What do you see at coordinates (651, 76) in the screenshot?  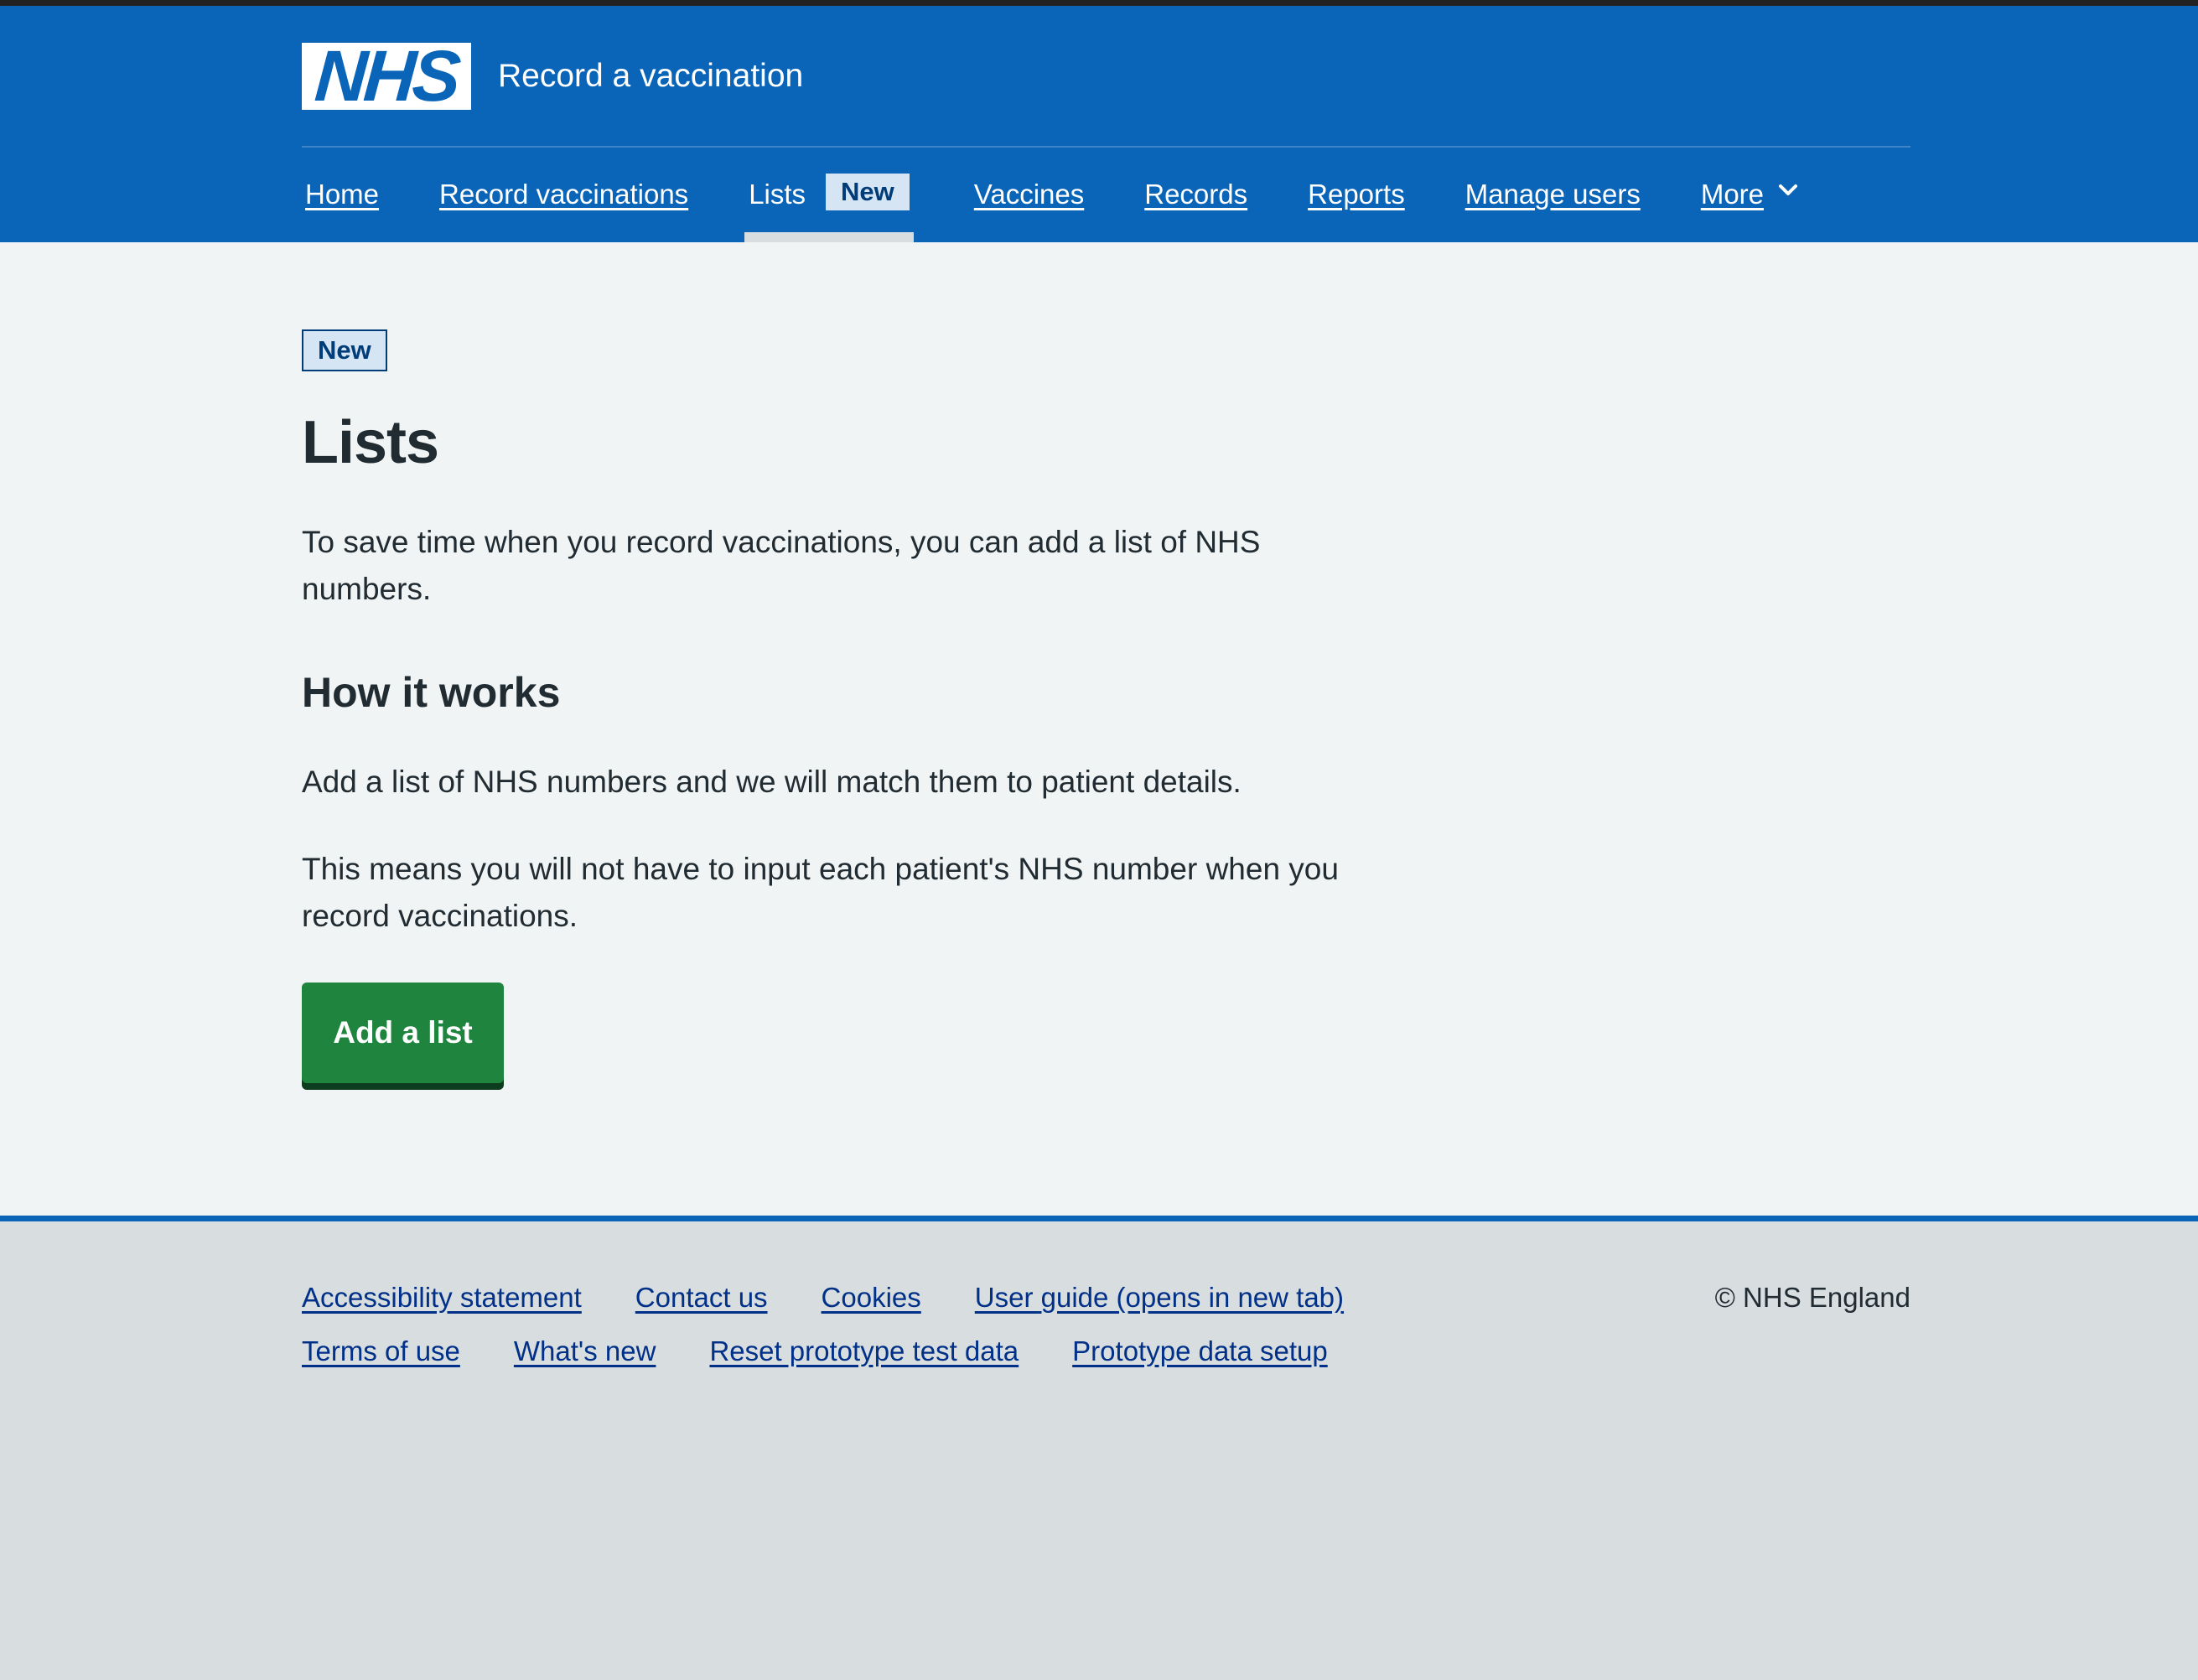 I see `service-name: Record a vaccination` at bounding box center [651, 76].